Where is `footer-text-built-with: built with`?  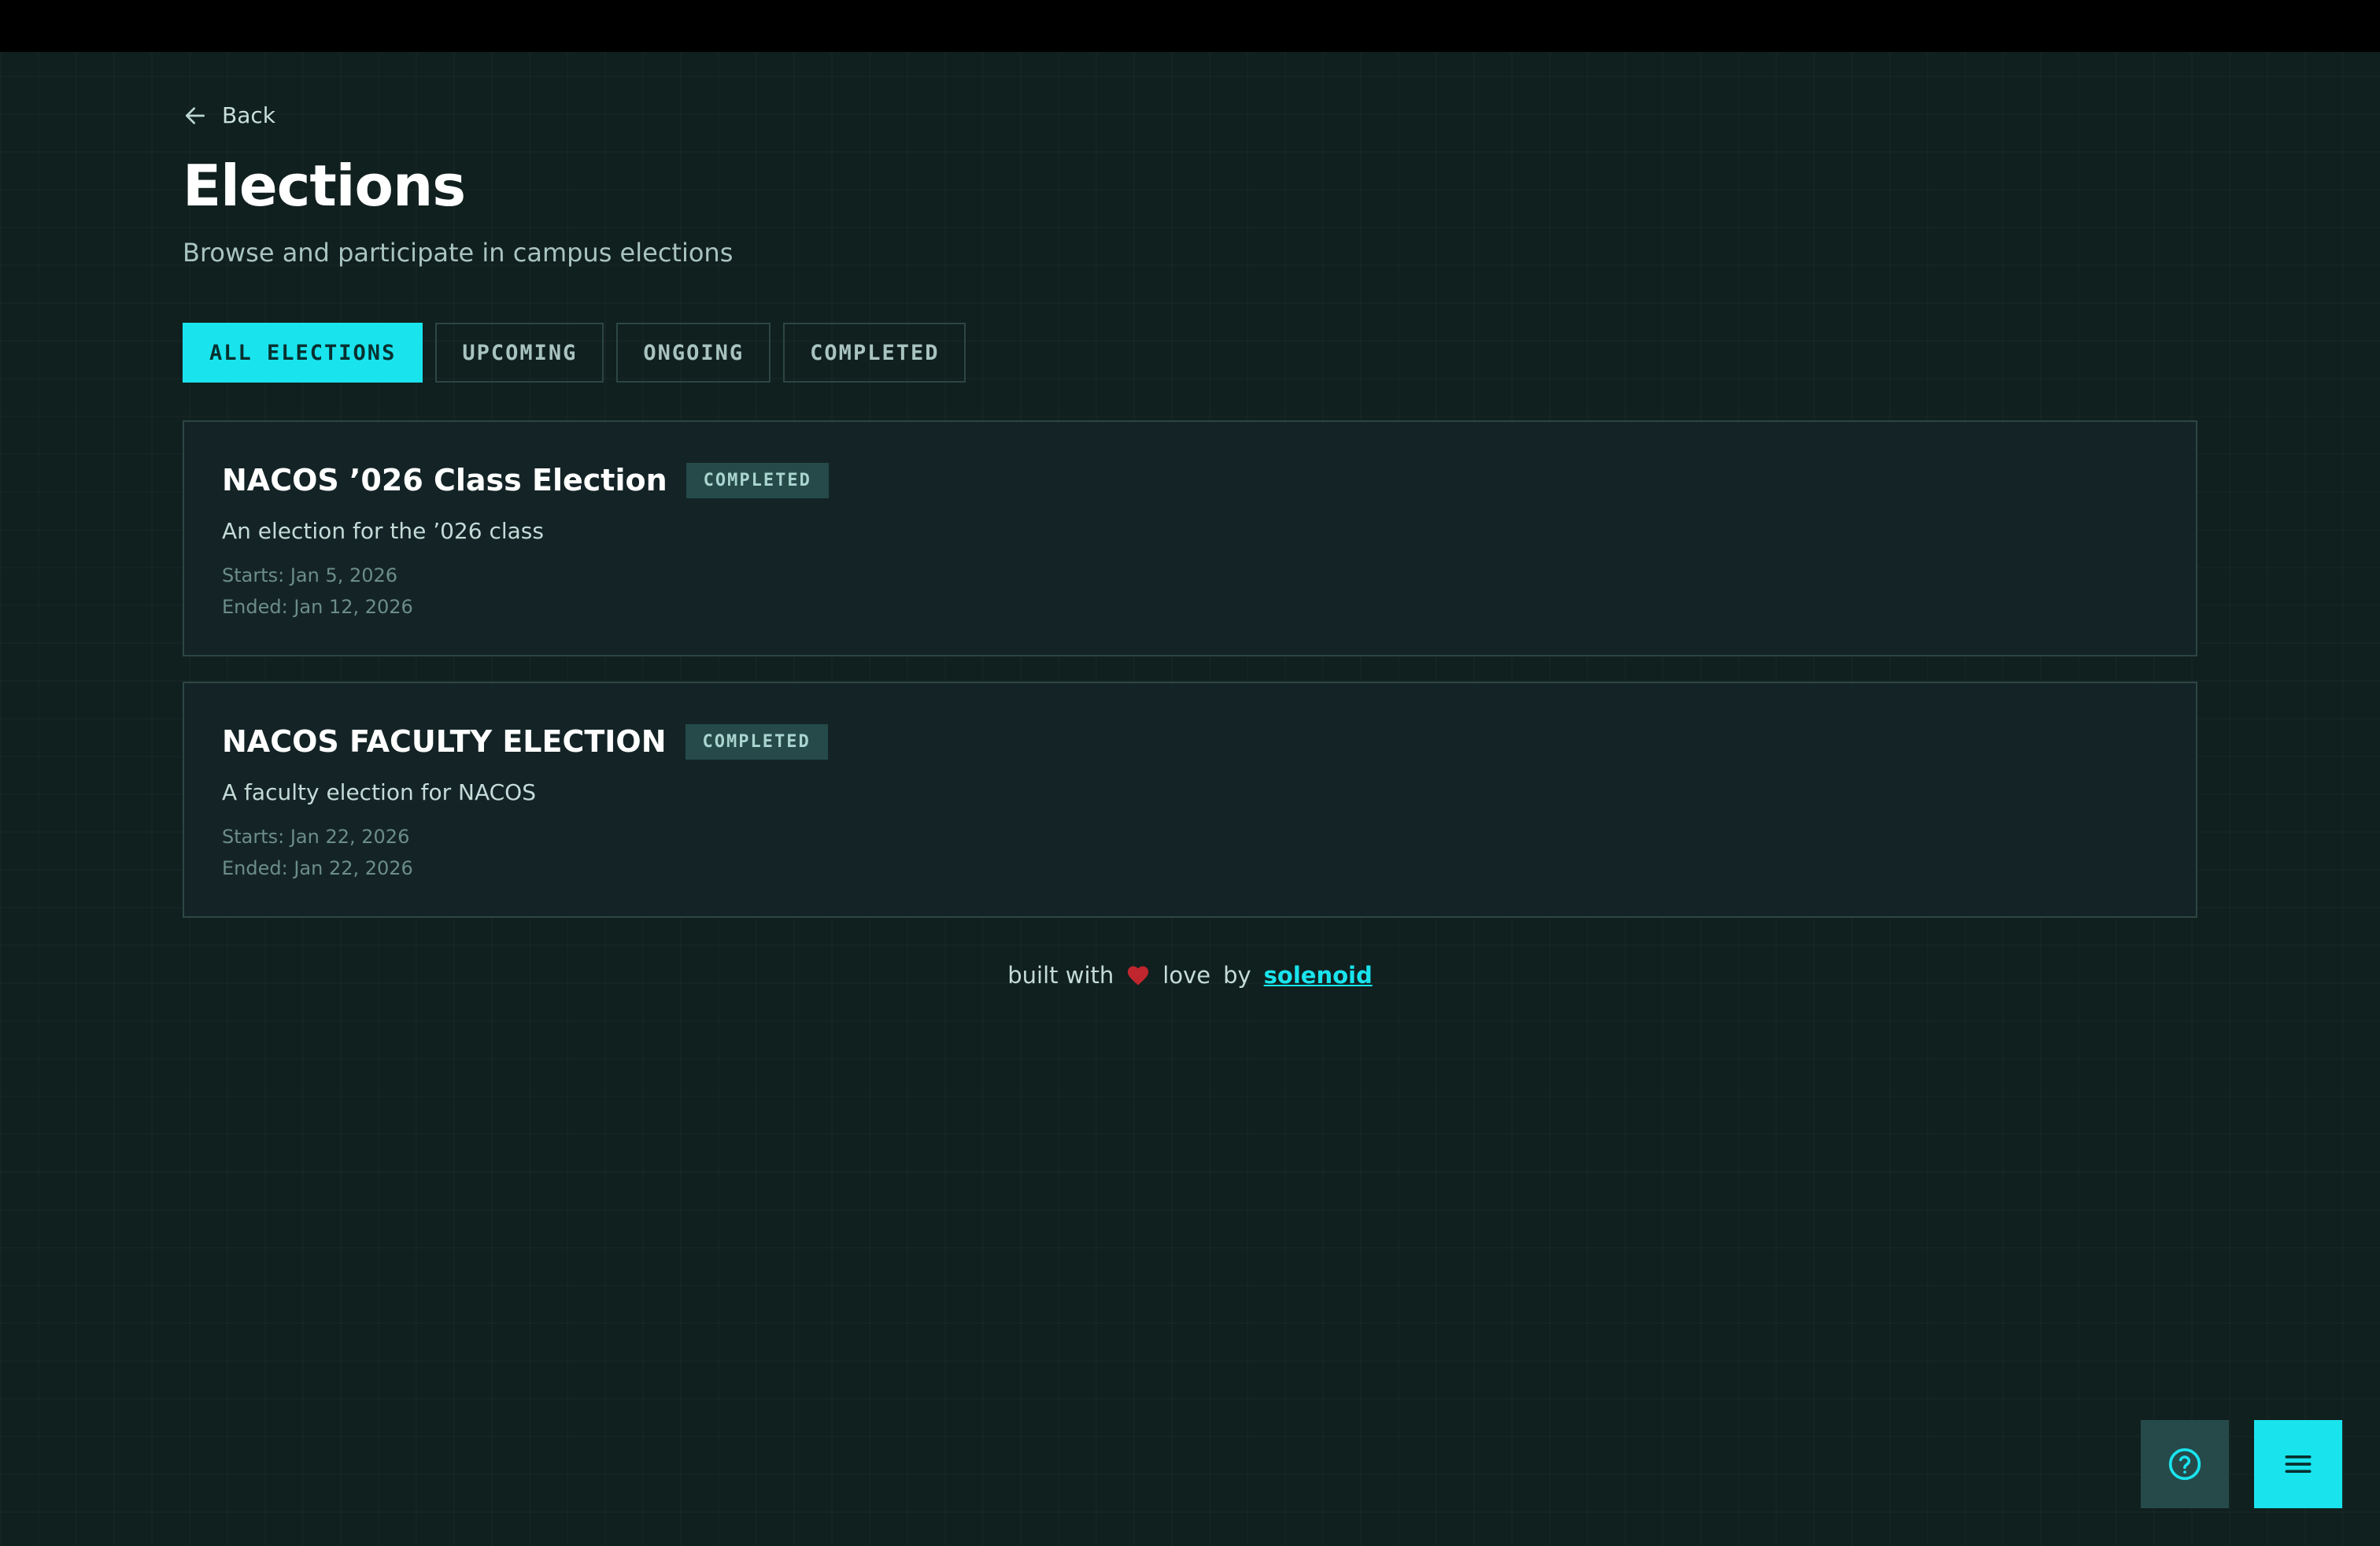 footer-text-built-with: built with is located at coordinates (1060, 975).